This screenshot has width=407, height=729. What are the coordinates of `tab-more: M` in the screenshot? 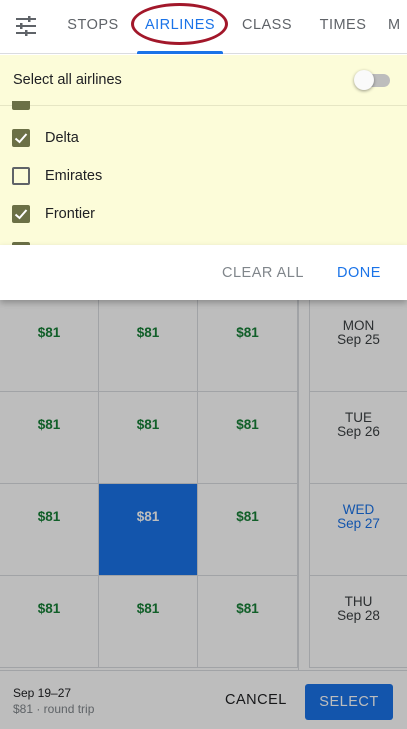 It's located at (397, 27).